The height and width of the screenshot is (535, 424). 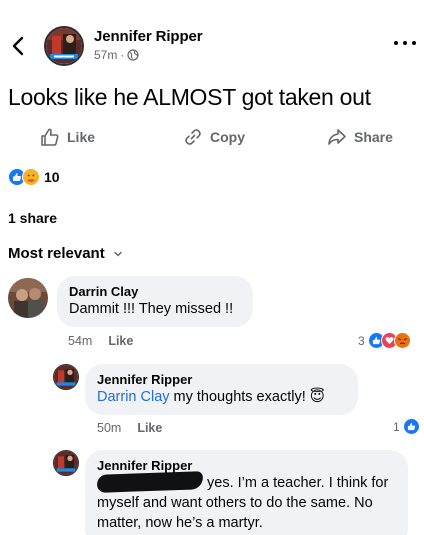 I want to click on care-reaction-icon, so click(x=31, y=177).